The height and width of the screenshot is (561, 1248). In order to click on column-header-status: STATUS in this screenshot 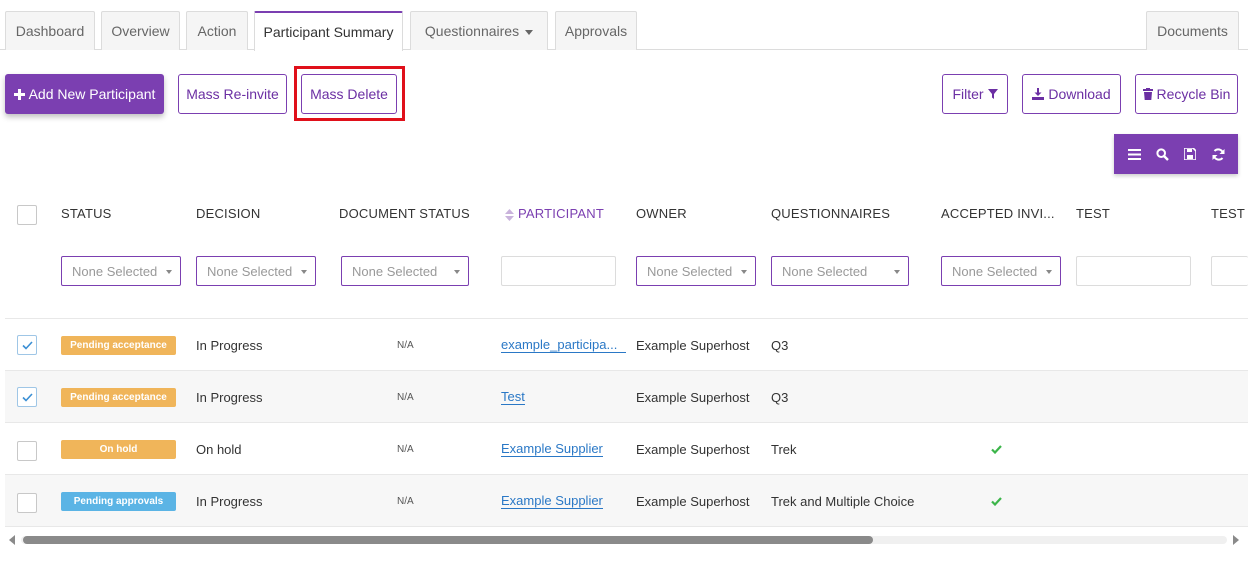, I will do `click(86, 213)`.